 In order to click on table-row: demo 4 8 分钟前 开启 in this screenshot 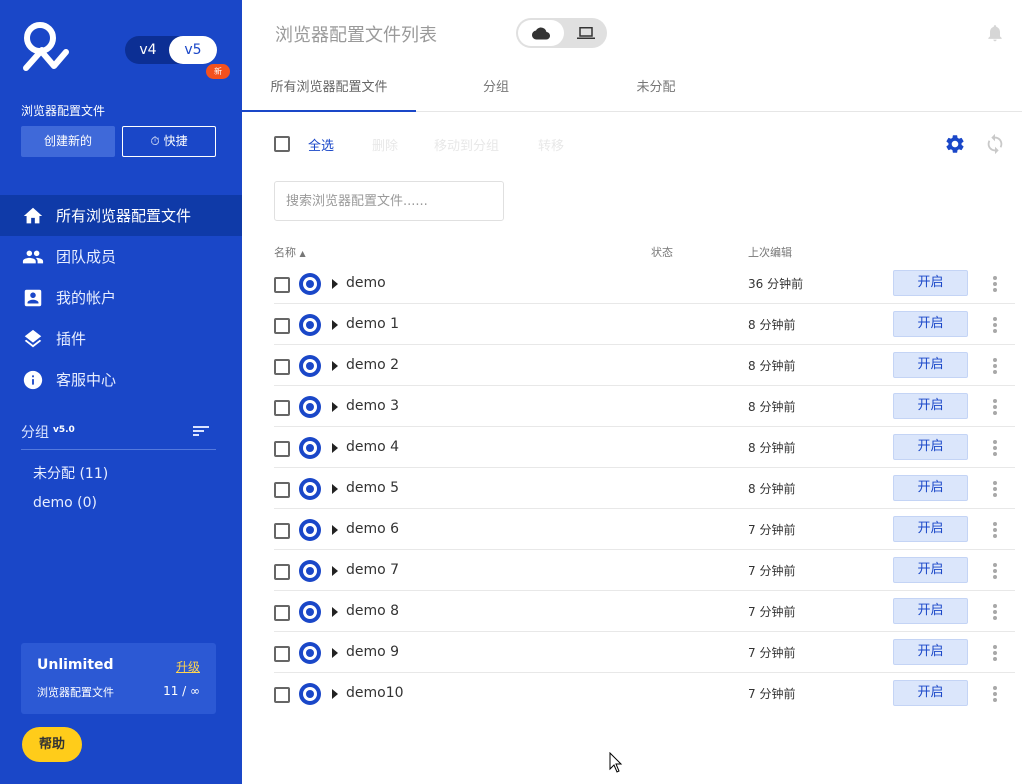, I will do `click(644, 447)`.